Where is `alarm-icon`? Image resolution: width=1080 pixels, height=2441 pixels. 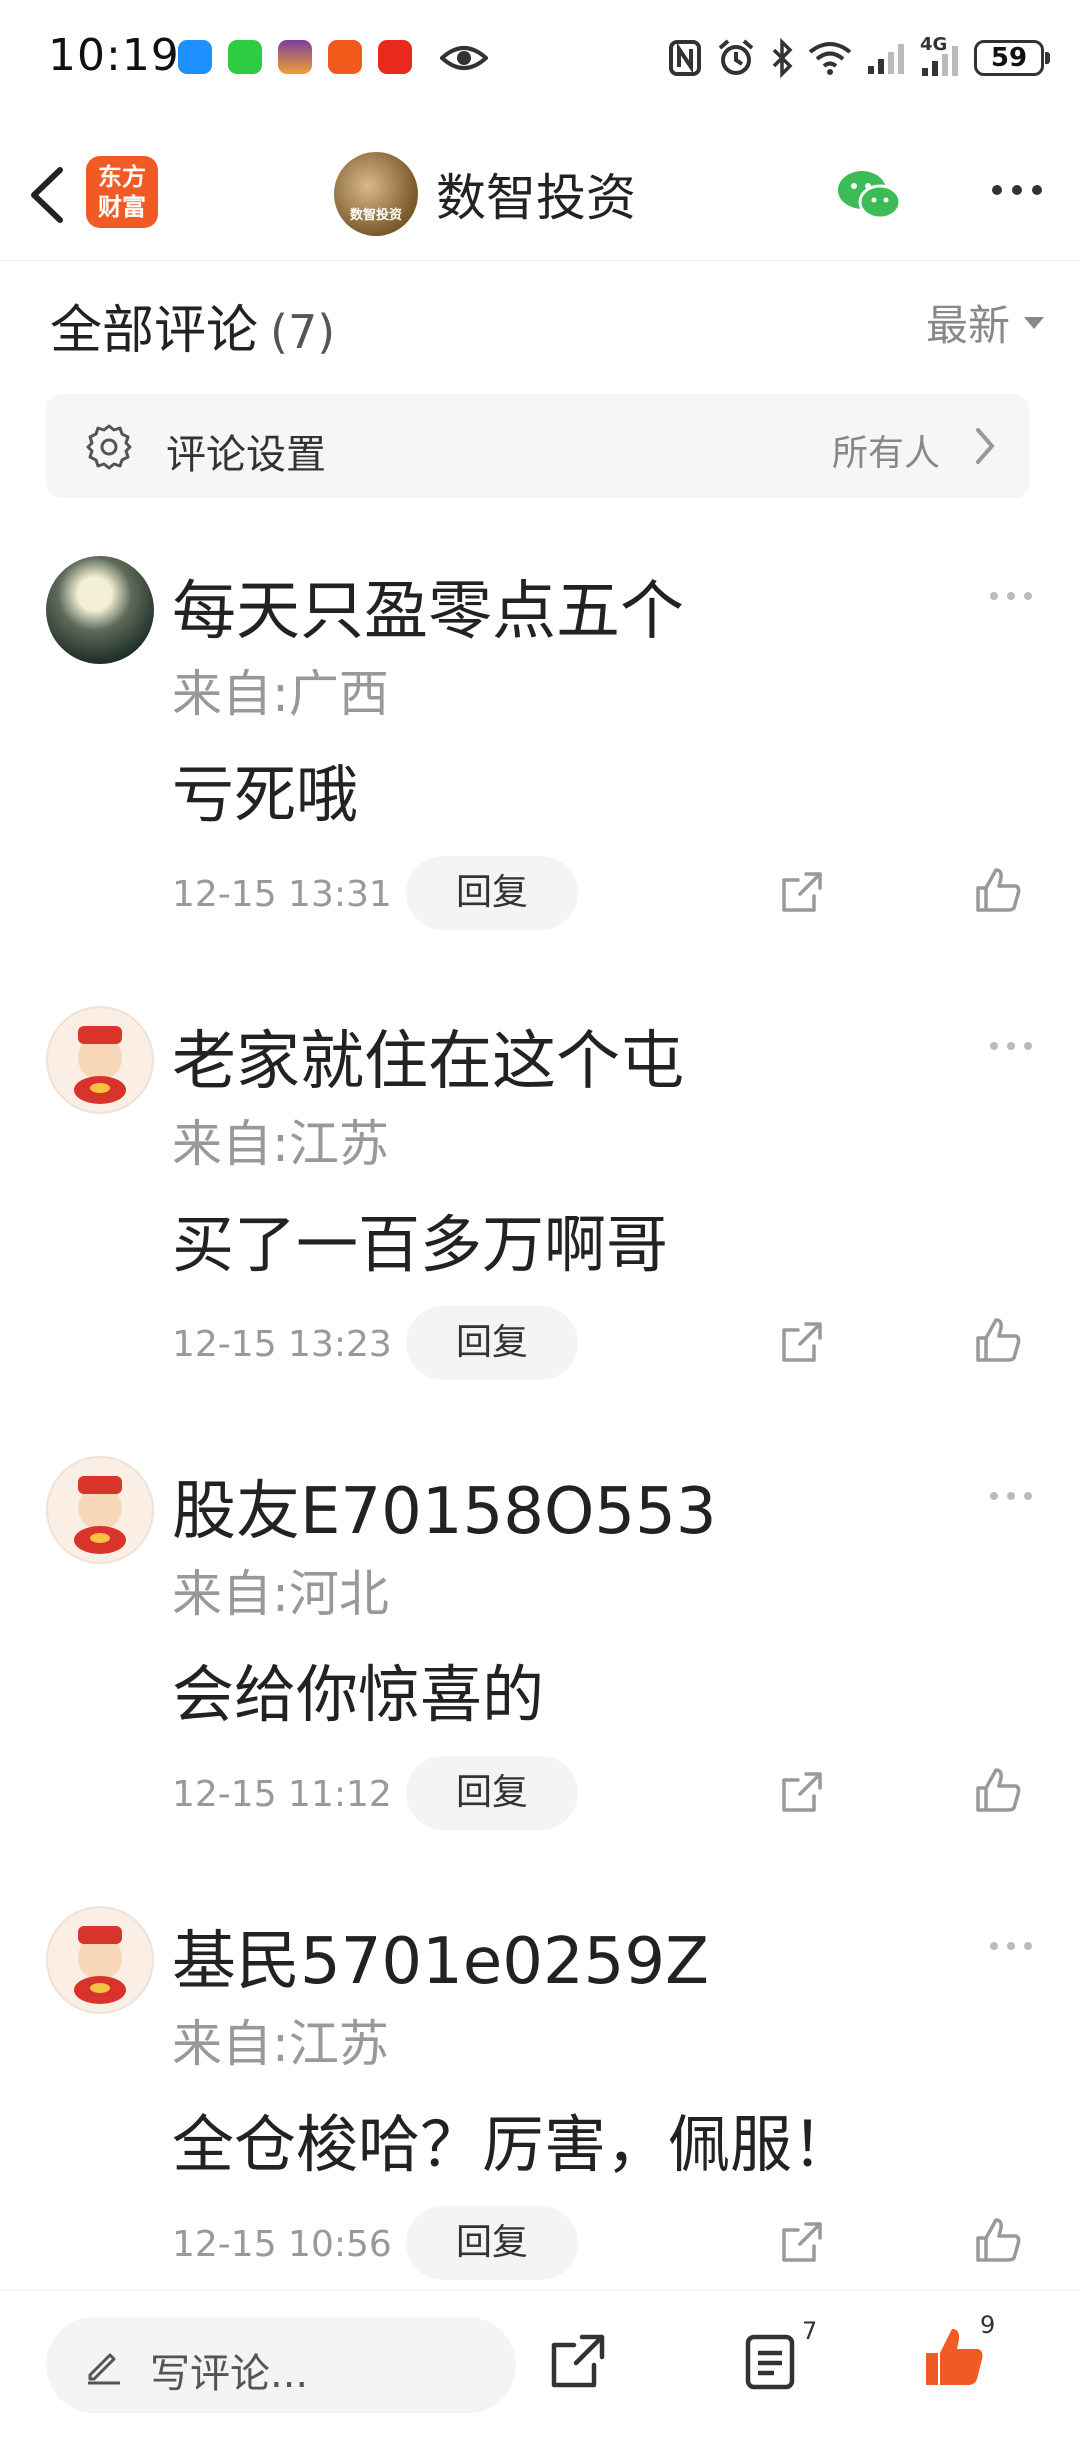 alarm-icon is located at coordinates (736, 57).